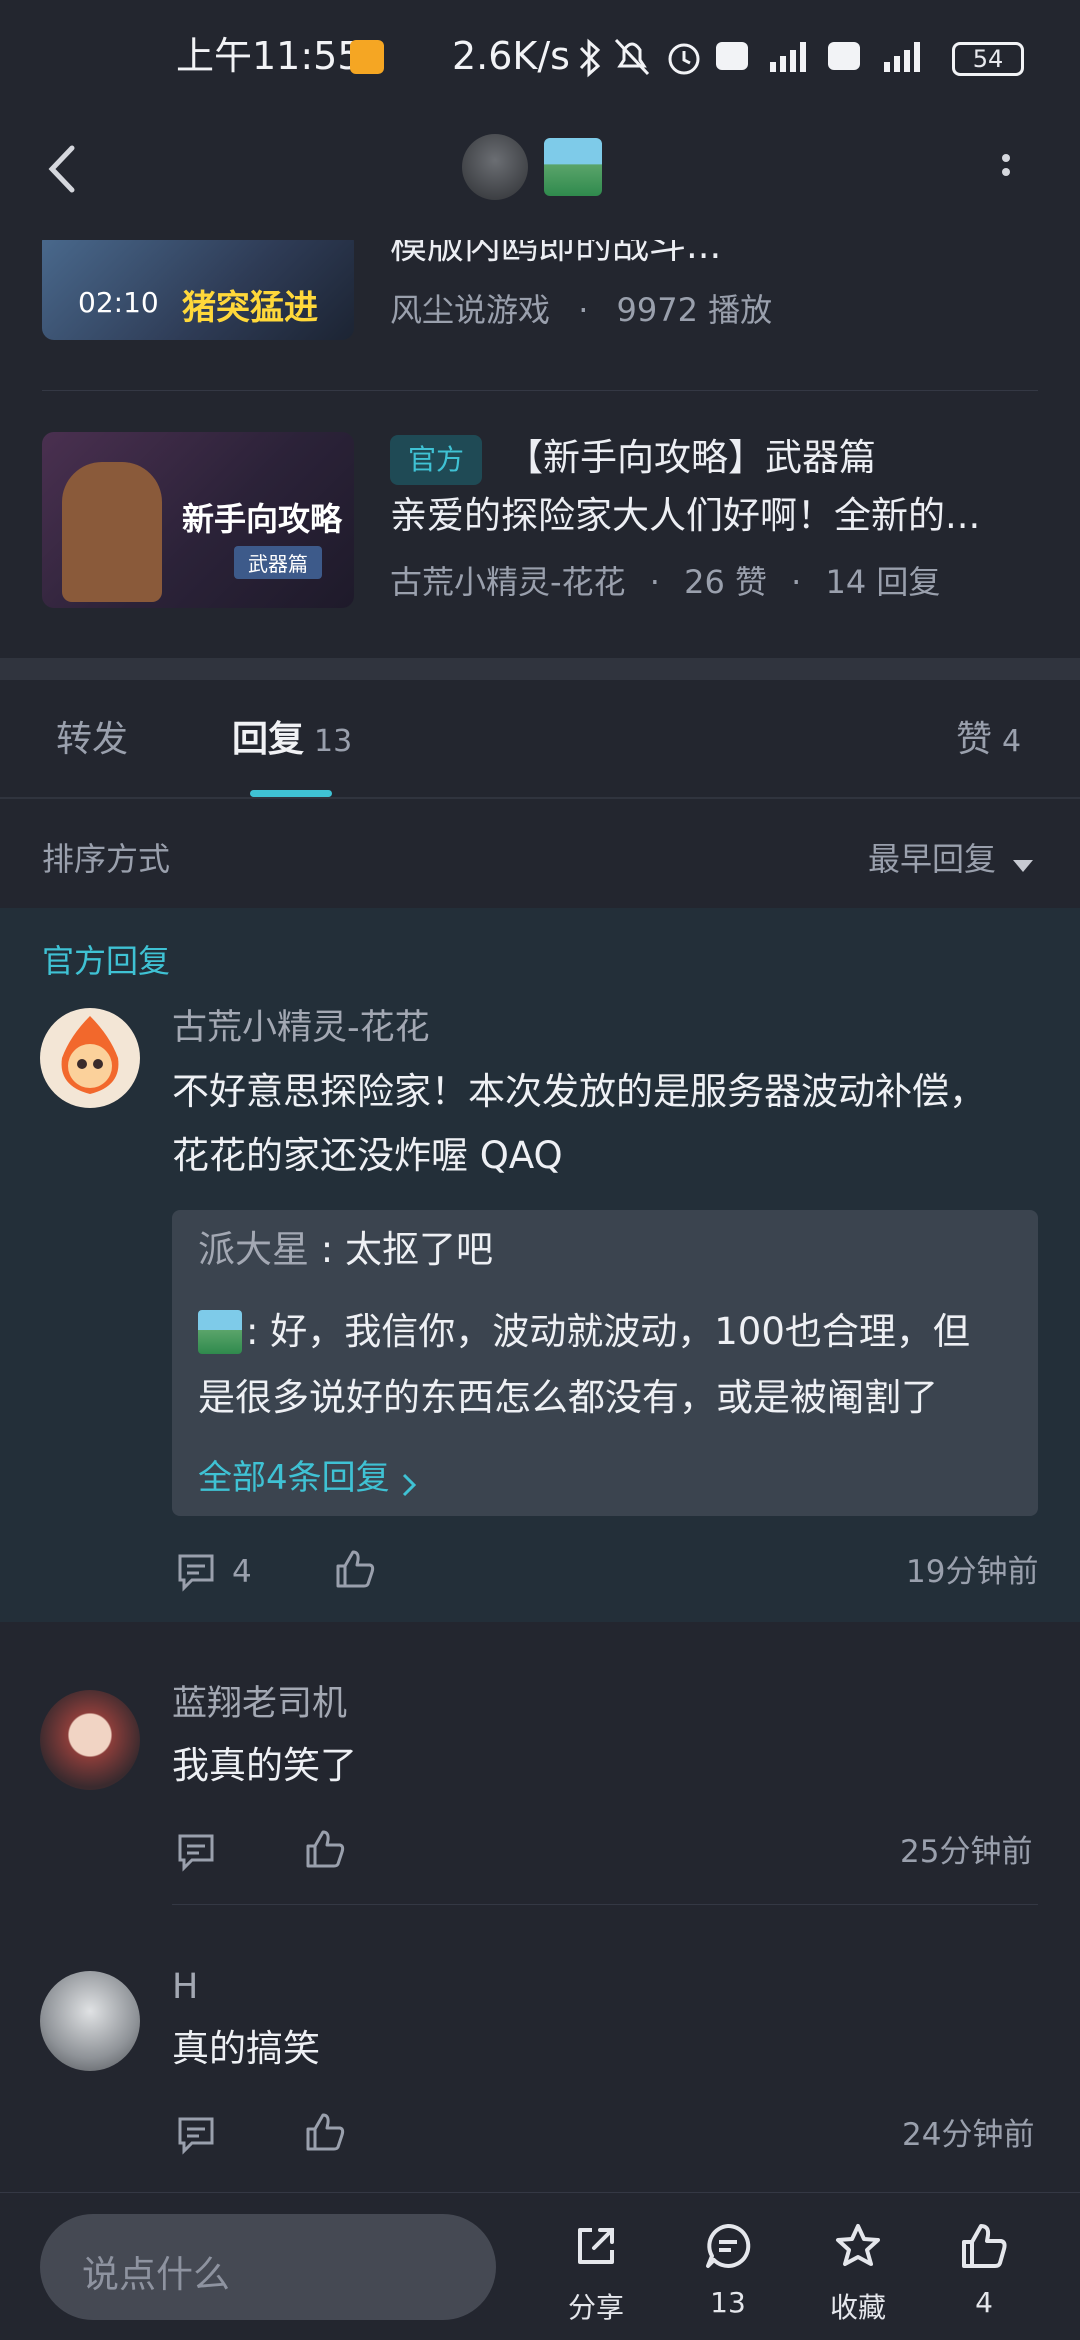 The image size is (1080, 2340). What do you see at coordinates (595, 2307) in the screenshot?
I see `share-label: 分享` at bounding box center [595, 2307].